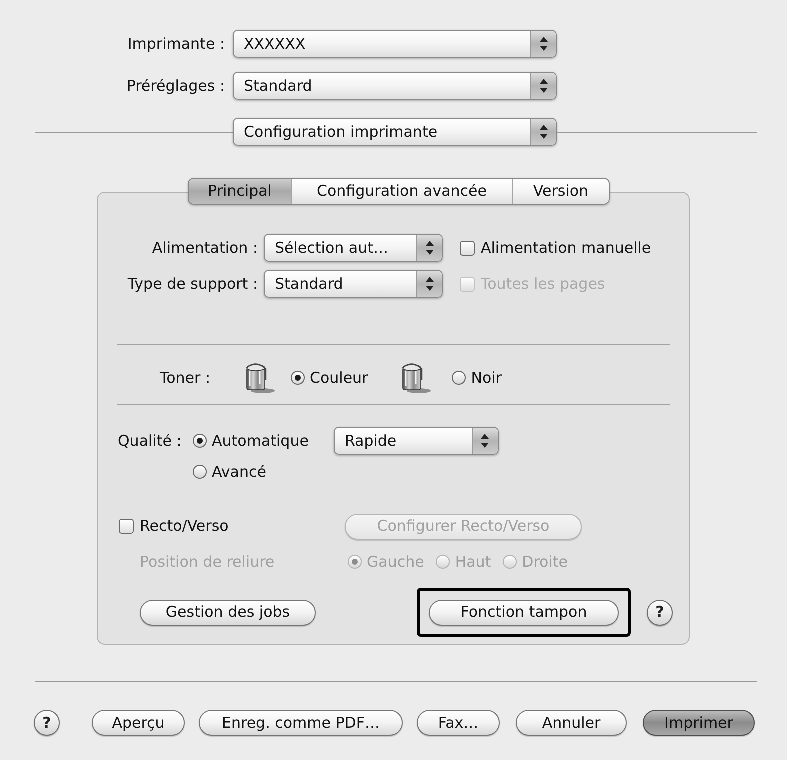  What do you see at coordinates (401, 191) in the screenshot?
I see `tab: Configuration avancée` at bounding box center [401, 191].